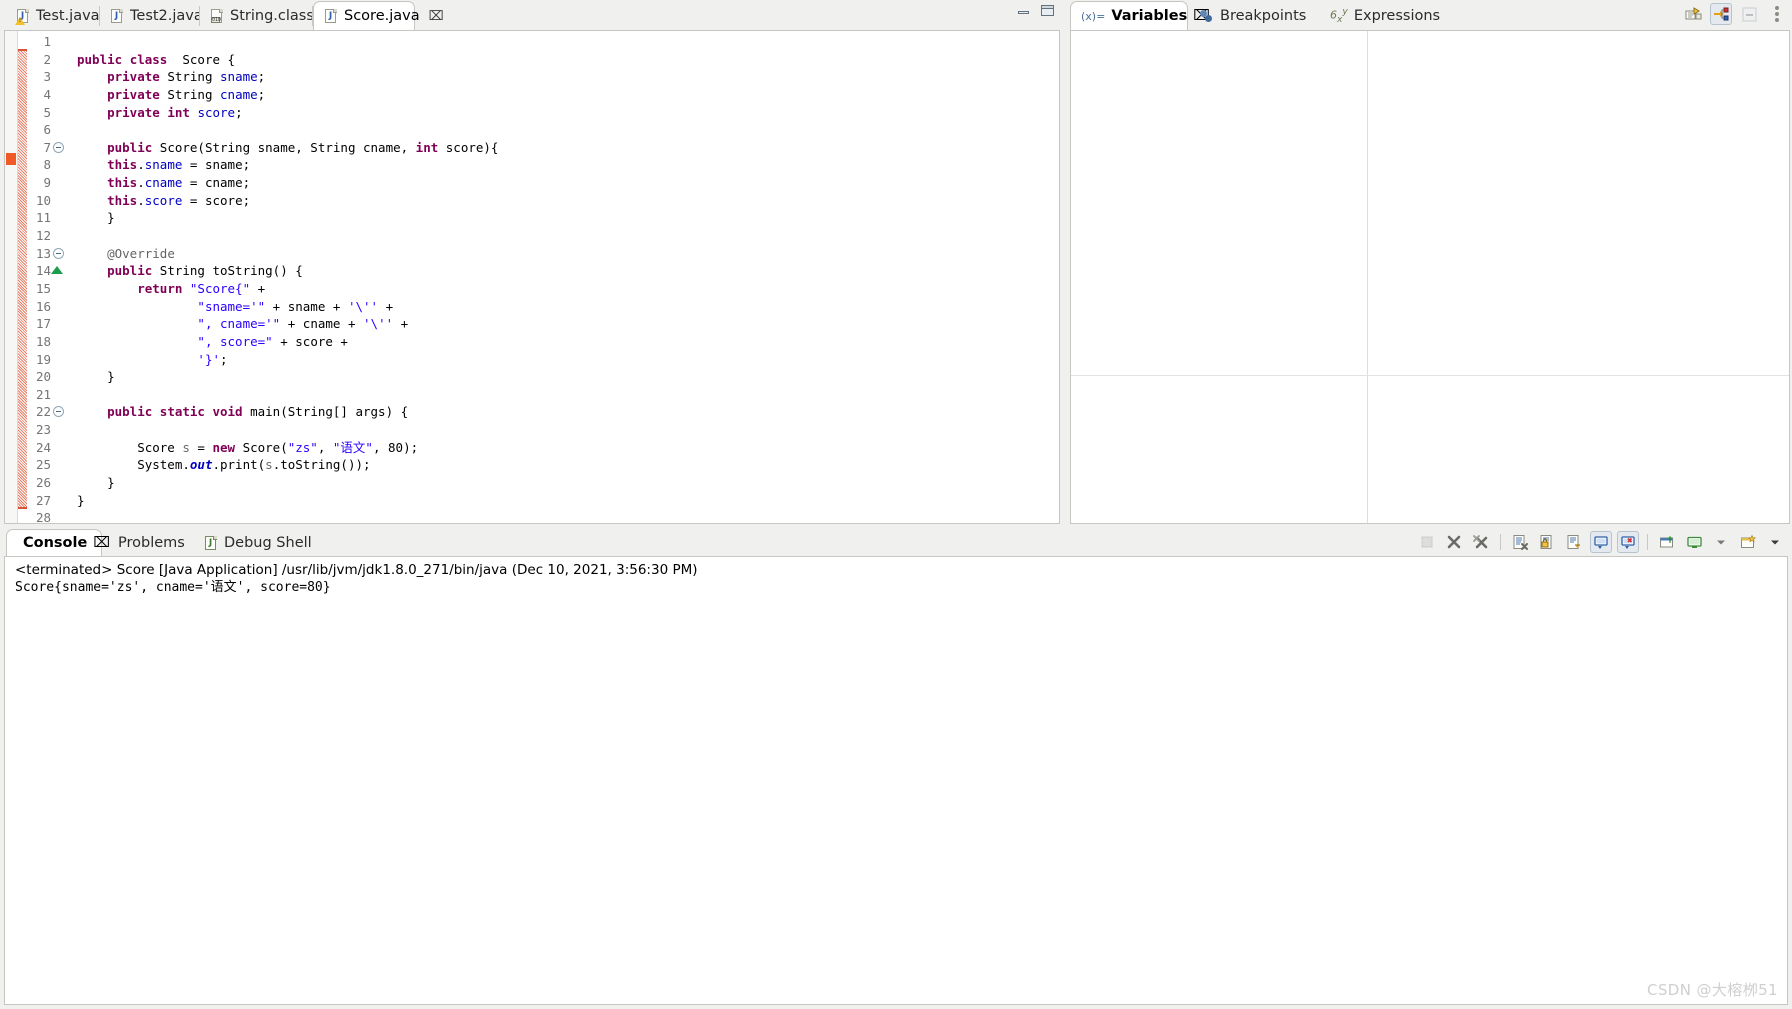  What do you see at coordinates (436, 16) in the screenshot?
I see `close-icon: ⌧` at bounding box center [436, 16].